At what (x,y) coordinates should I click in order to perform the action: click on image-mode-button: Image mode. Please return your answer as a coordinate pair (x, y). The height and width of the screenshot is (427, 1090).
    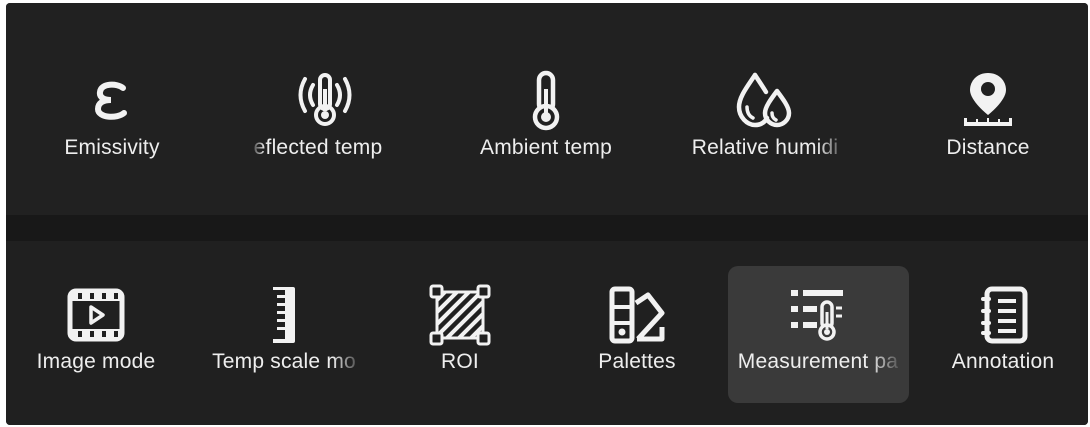
    Looking at the image, I should click on (96, 327).